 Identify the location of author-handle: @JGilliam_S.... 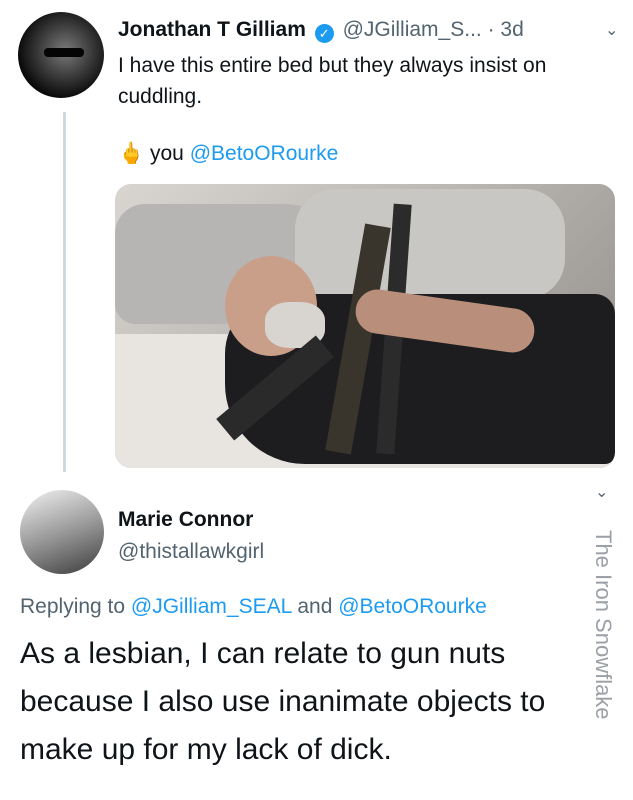
(412, 29).